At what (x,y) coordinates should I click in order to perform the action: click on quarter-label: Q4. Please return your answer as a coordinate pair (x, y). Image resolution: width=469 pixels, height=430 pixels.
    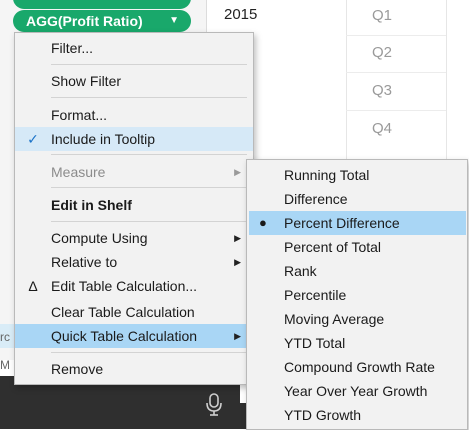
    Looking at the image, I should click on (382, 128).